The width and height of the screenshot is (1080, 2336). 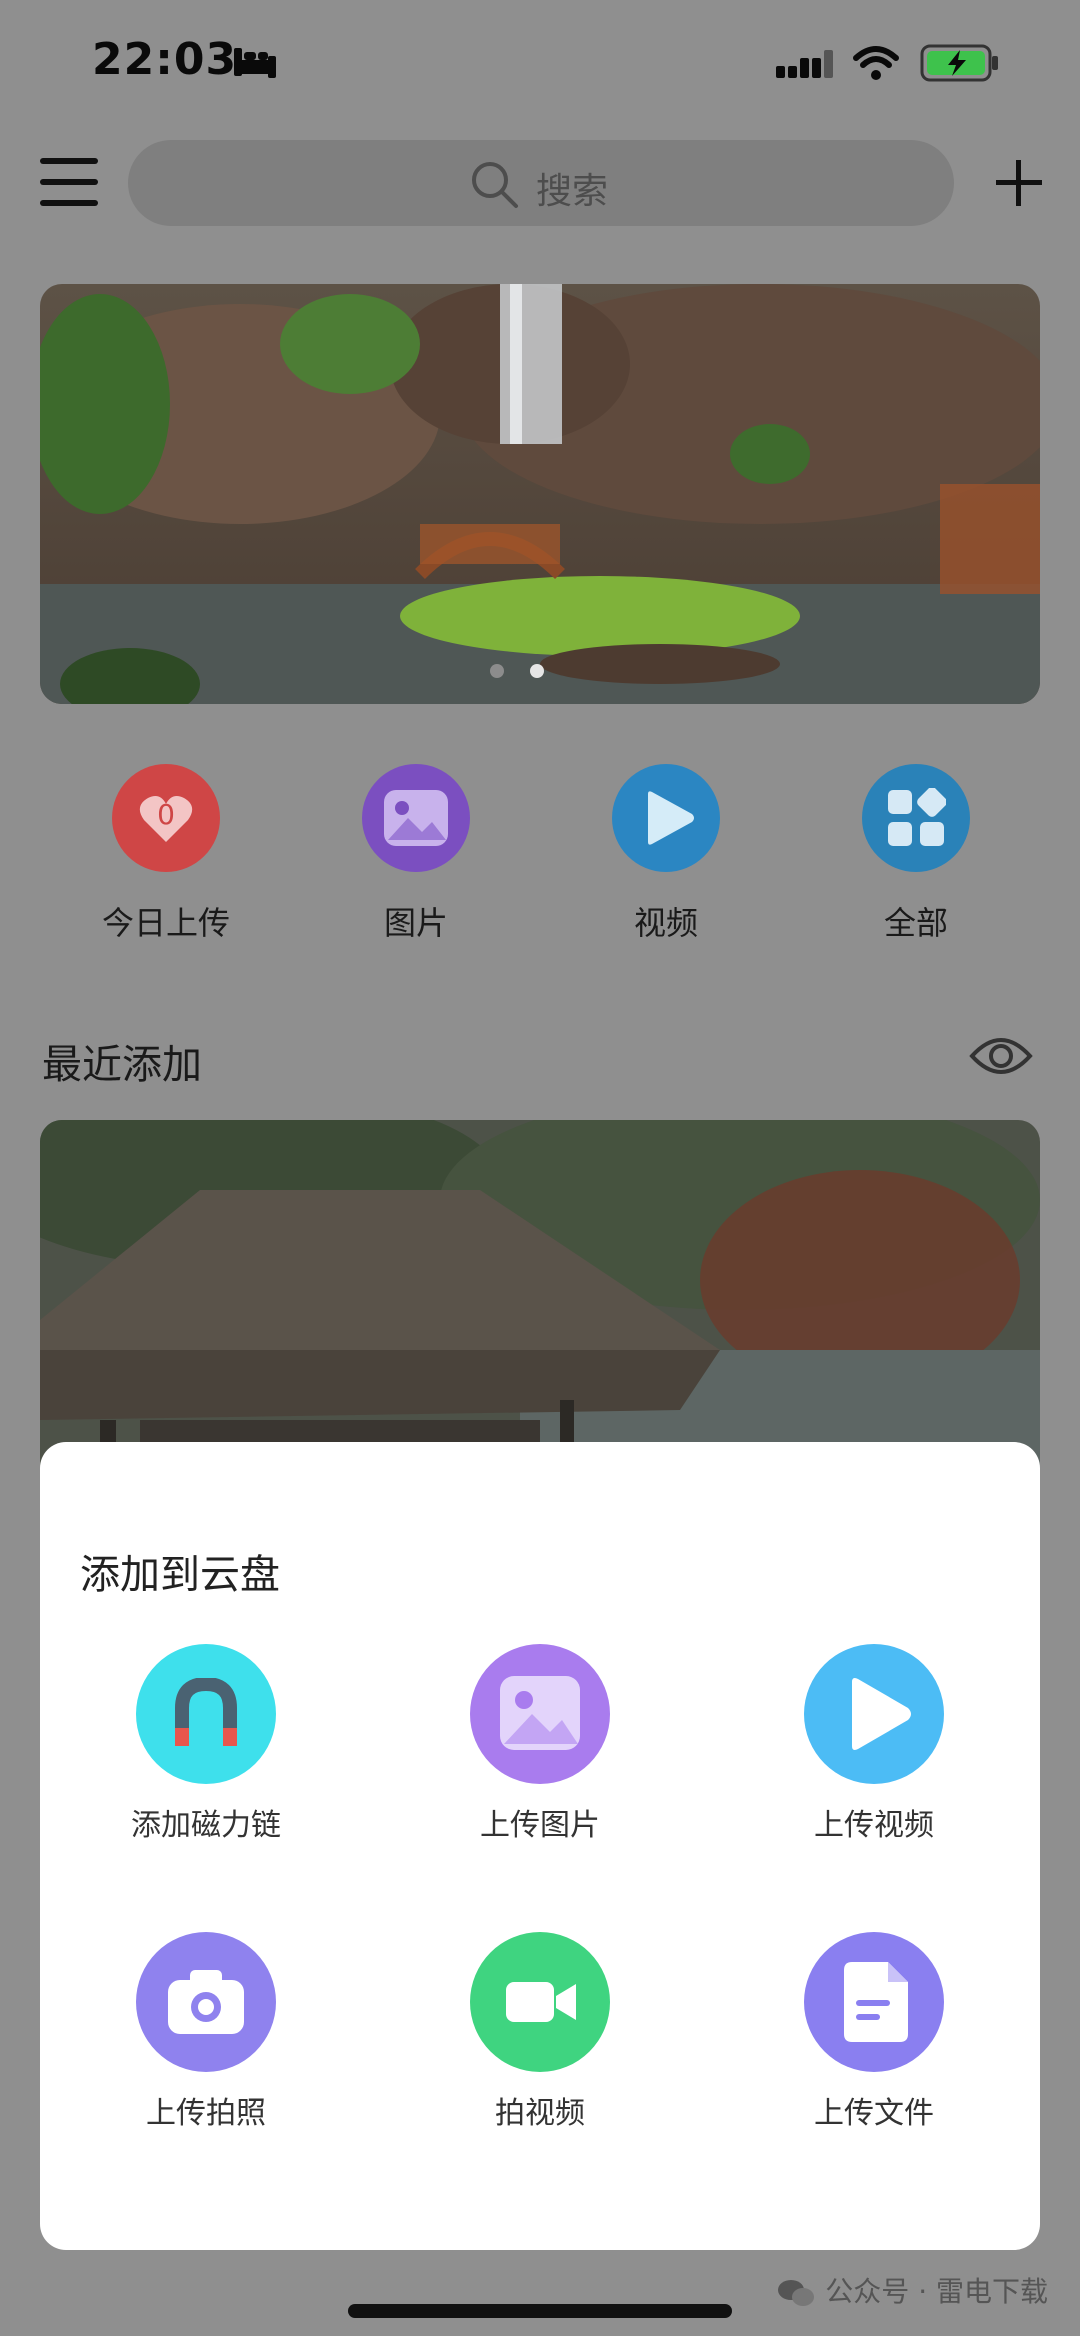 I want to click on category-images: 图片, so click(x=416, y=854).